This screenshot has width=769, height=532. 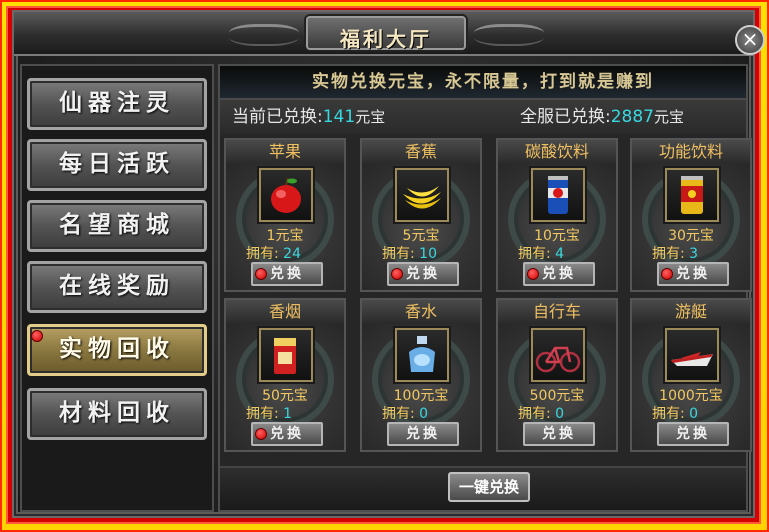 I want to click on banana-icon, so click(x=422, y=197).